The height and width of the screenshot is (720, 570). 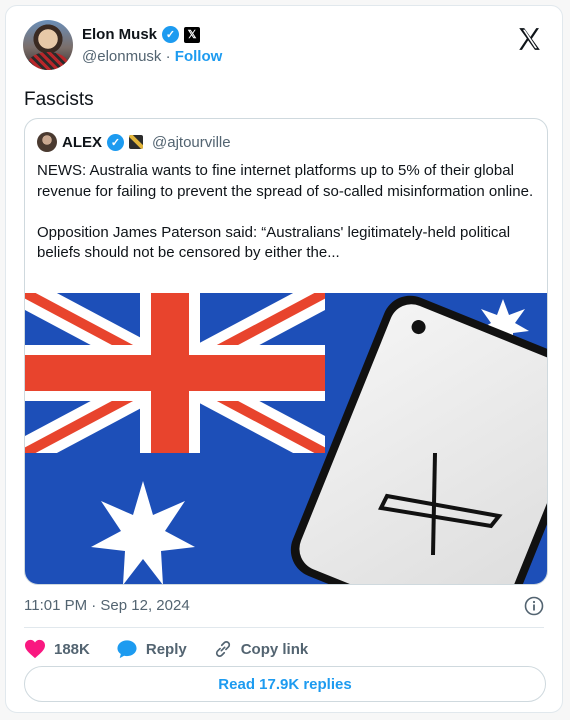 I want to click on author-name-row: Elon Musk ✓ 𝕏, so click(x=141, y=34).